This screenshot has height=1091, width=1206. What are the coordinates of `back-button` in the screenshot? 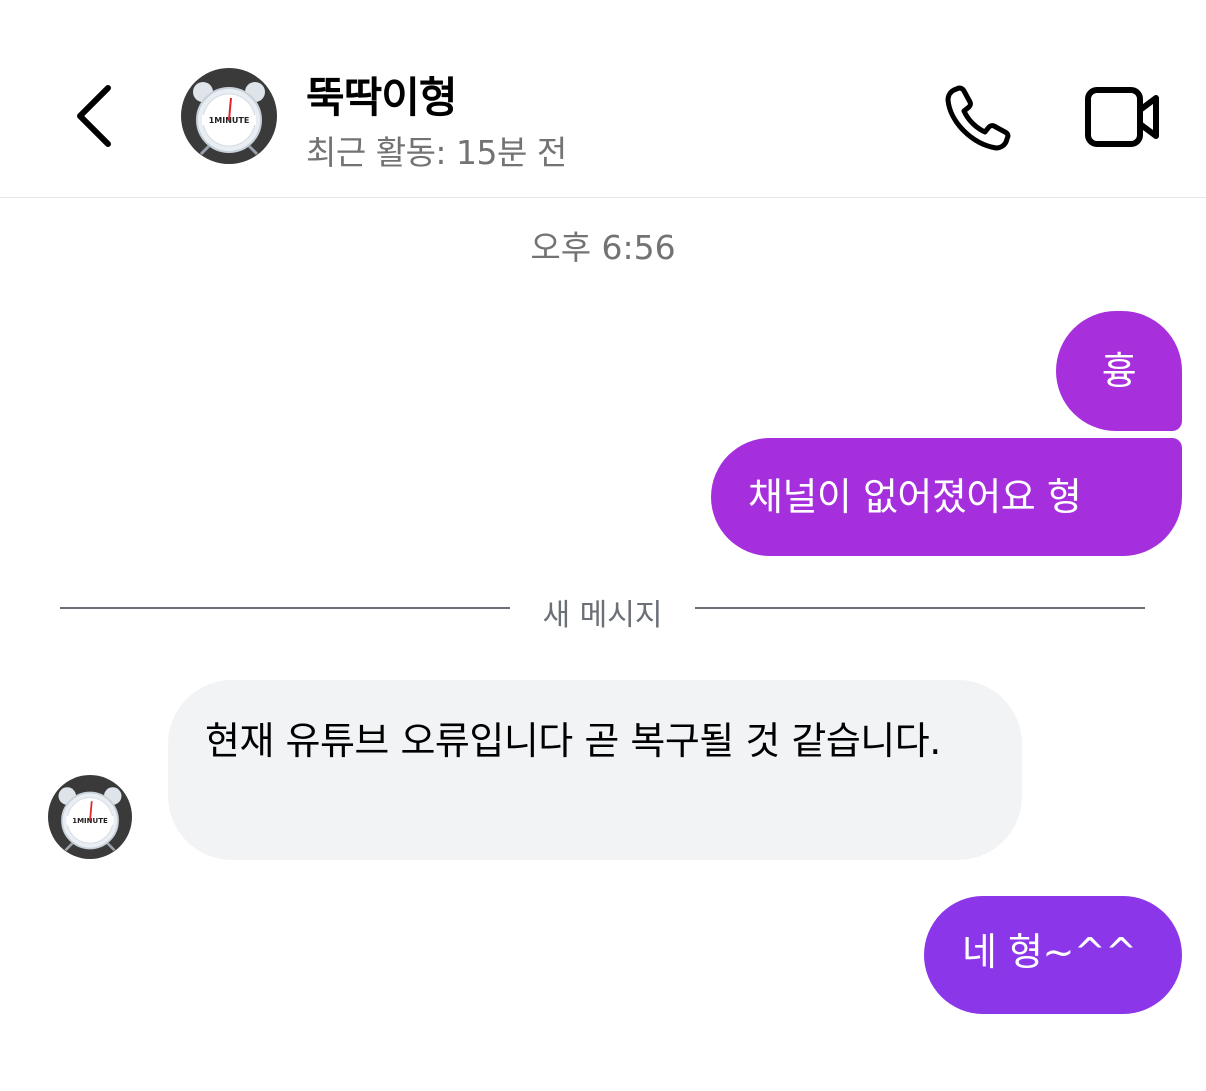 It's located at (95, 115).